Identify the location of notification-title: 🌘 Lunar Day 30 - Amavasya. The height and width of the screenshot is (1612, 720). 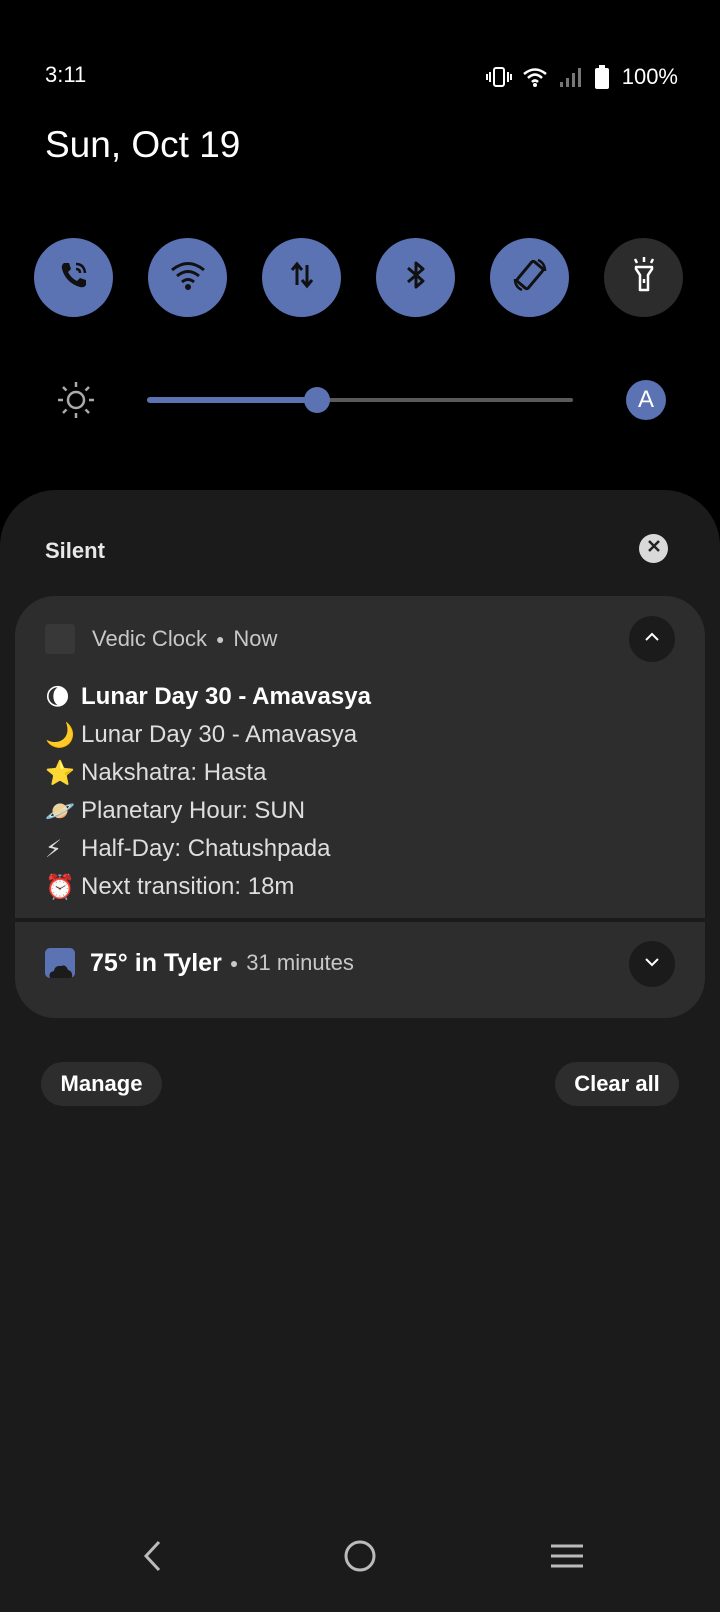
(208, 697).